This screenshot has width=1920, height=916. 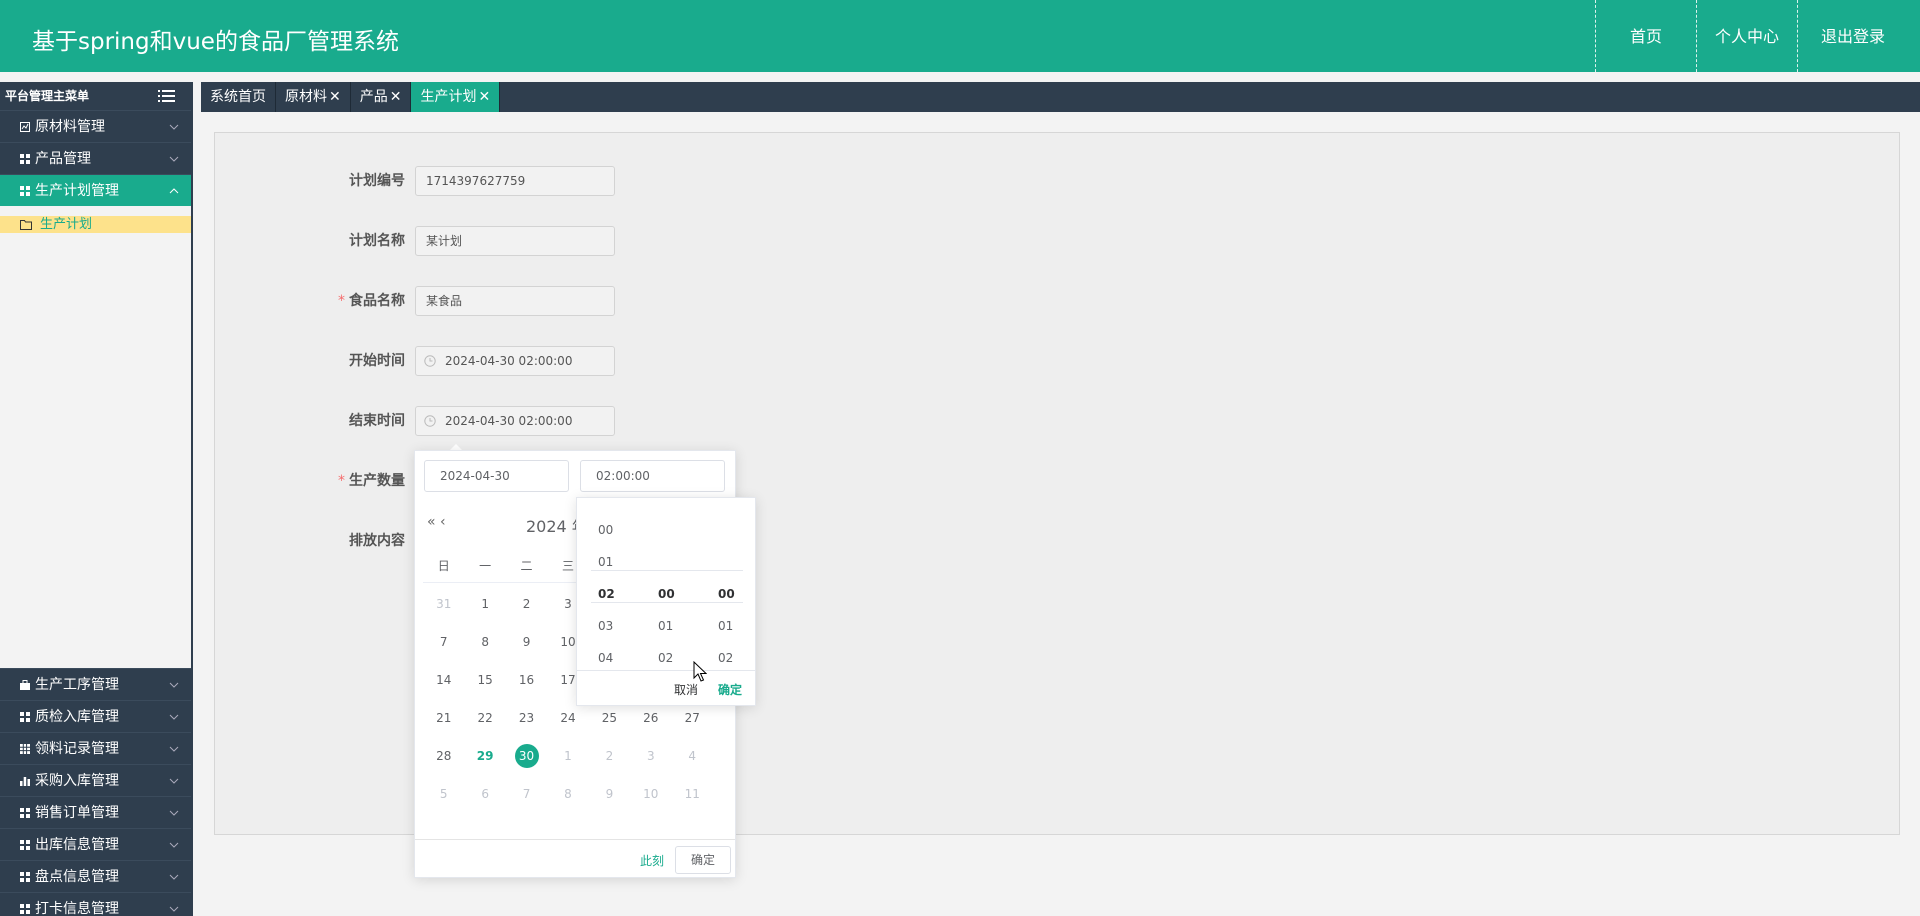 I want to click on tab-product: 产品 ✕, so click(x=381, y=97).